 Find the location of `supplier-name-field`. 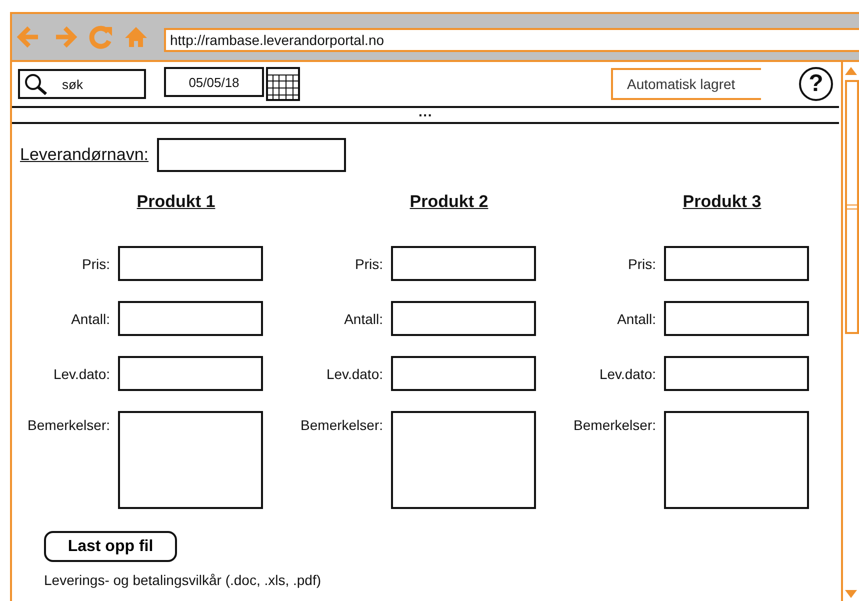

supplier-name-field is located at coordinates (251, 155).